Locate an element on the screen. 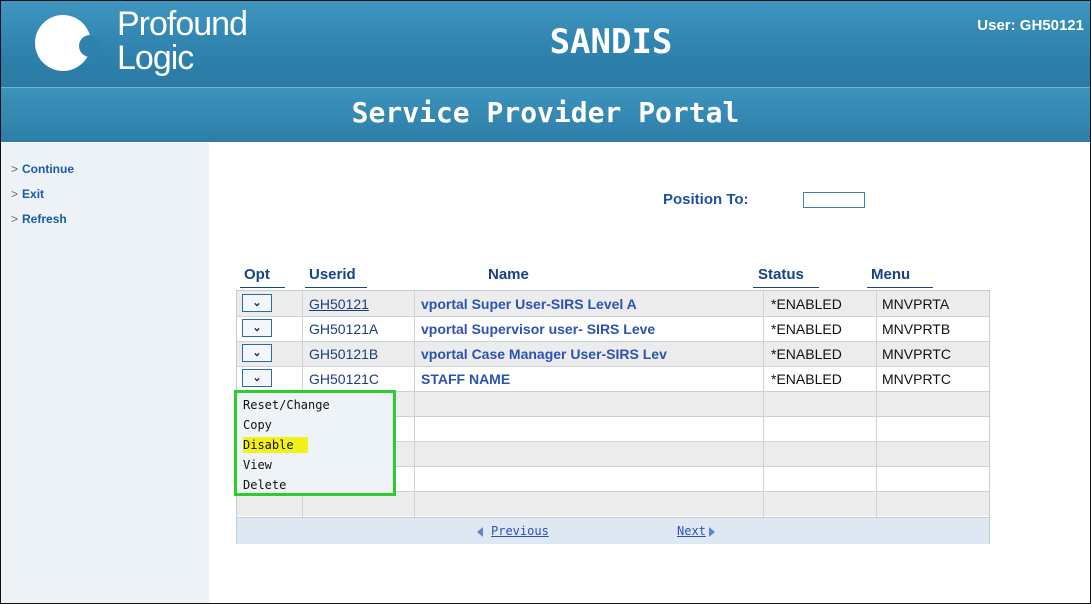 The height and width of the screenshot is (604, 1091). arrow-left-icon is located at coordinates (480, 531).